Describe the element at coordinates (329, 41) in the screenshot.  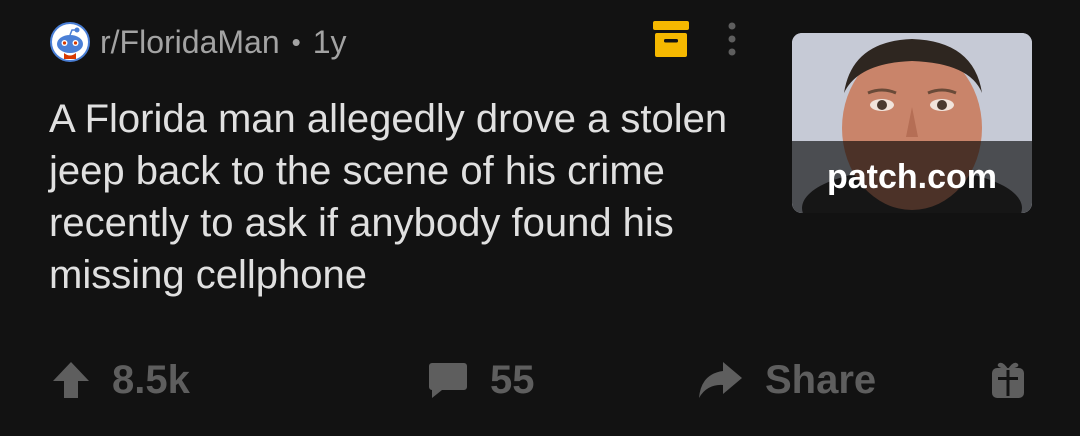
I see `post-age: 1y` at that location.